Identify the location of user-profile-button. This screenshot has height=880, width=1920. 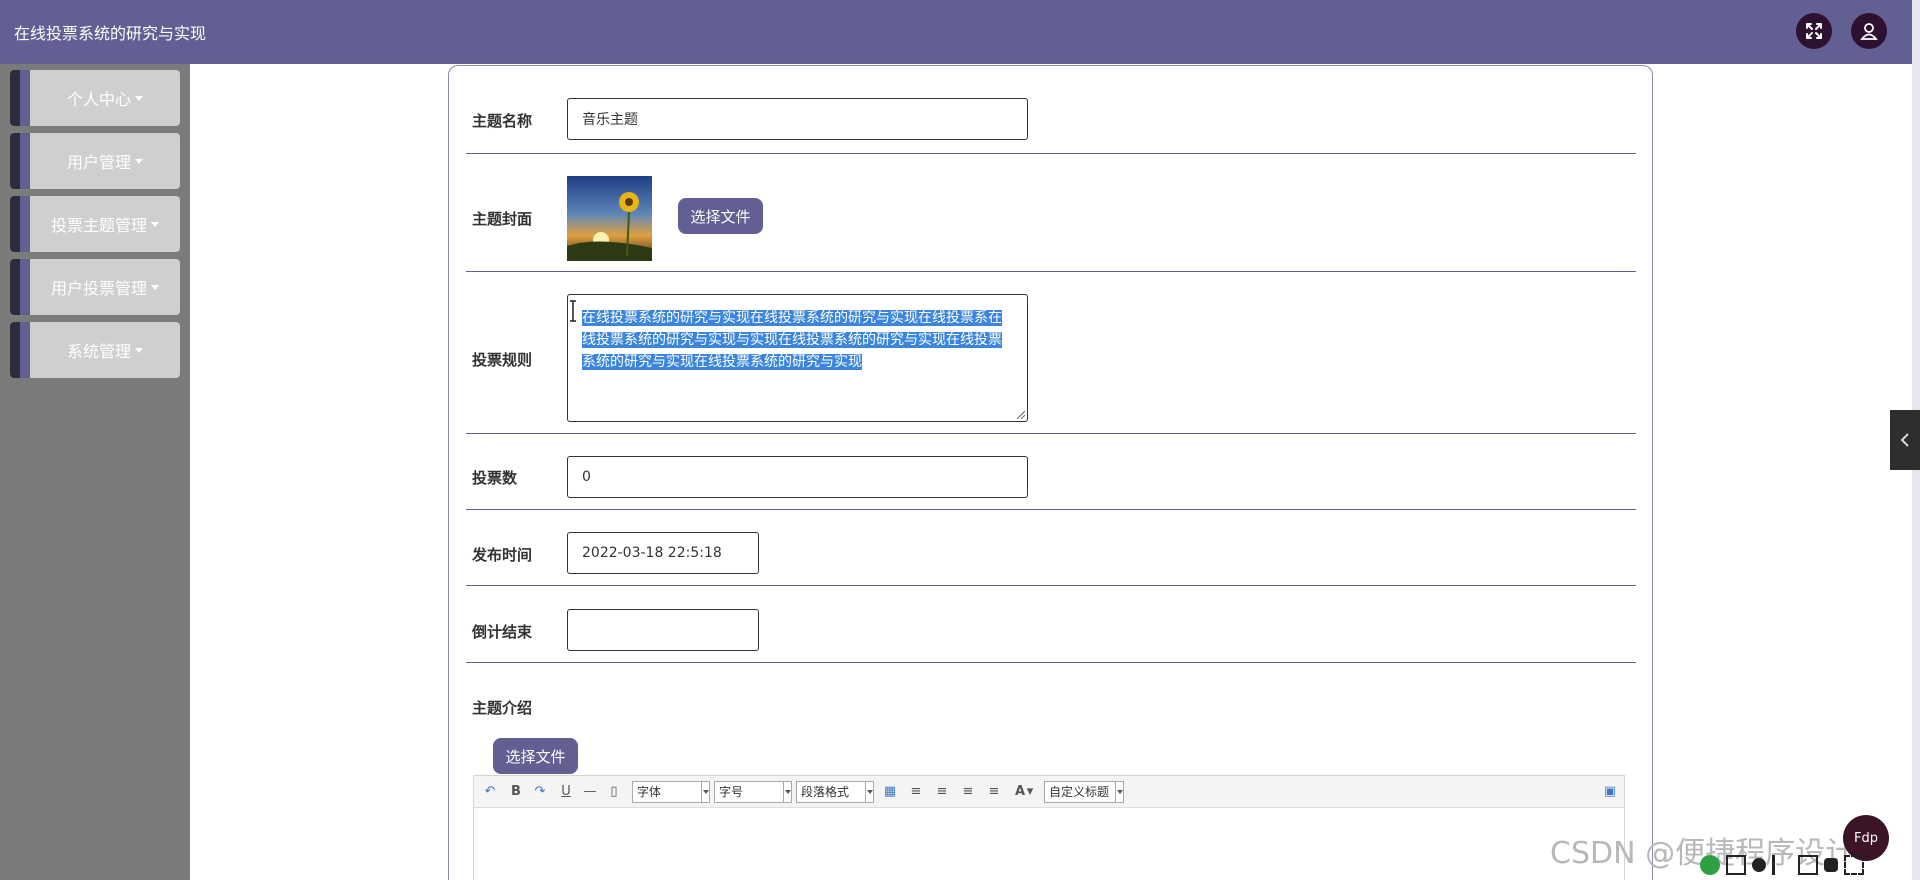
(1869, 31).